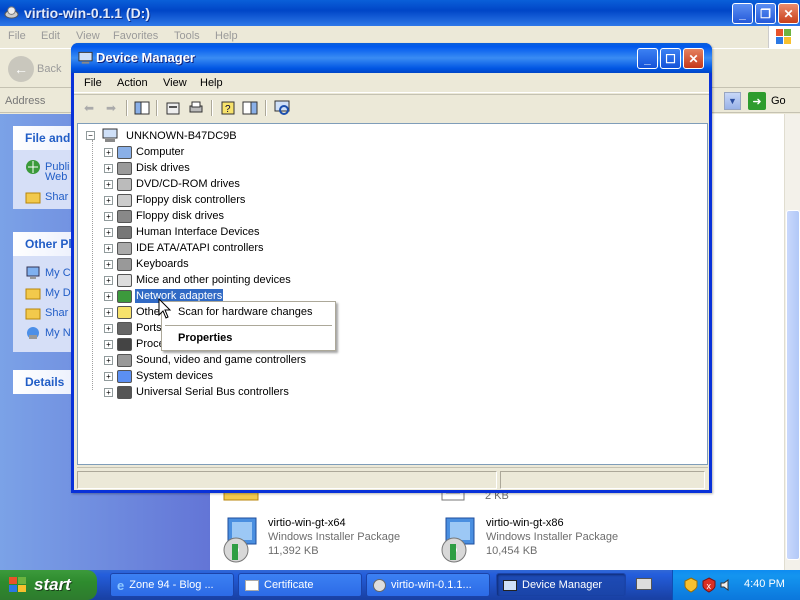  What do you see at coordinates (198, 232) in the screenshot?
I see `category-label: Human Interface Devices` at bounding box center [198, 232].